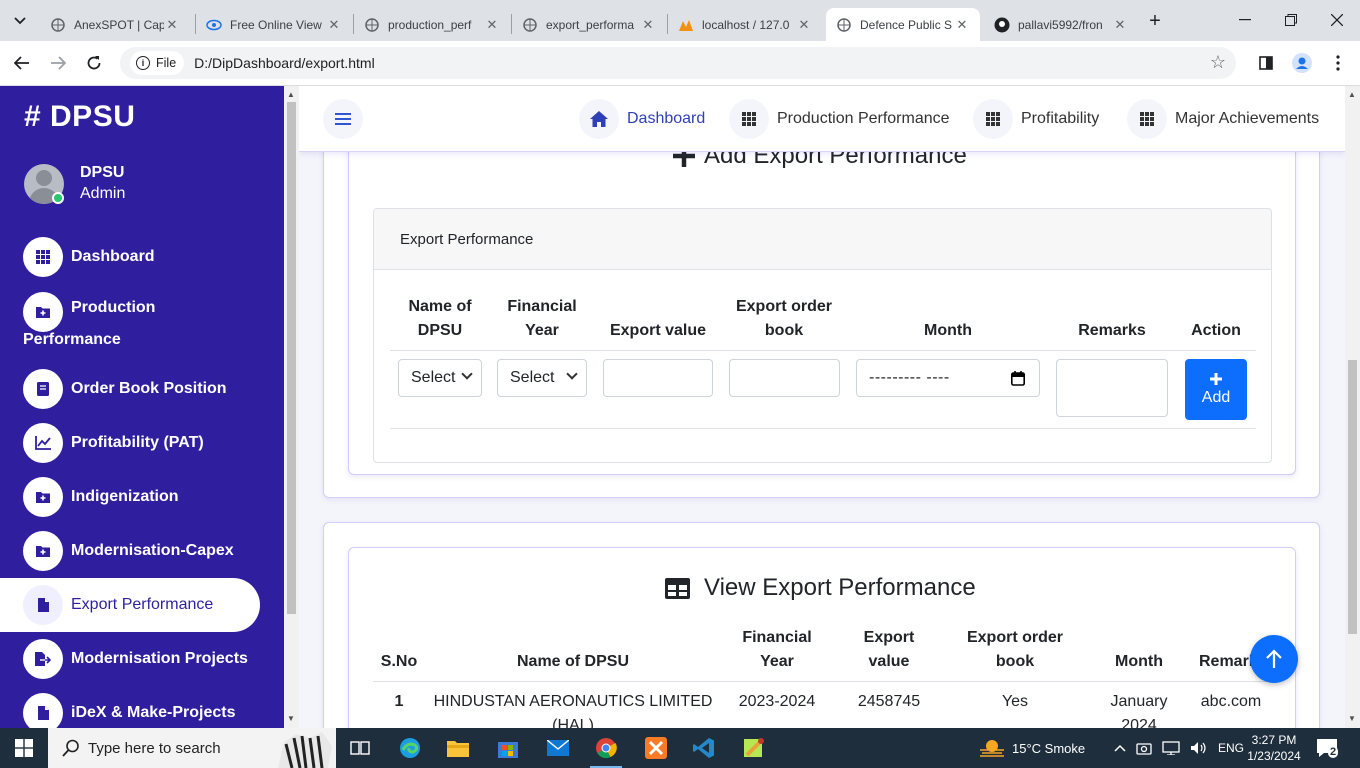 The image size is (1360, 768). I want to click on sidebar-item-idex-make-projects: iDeX & Make-Projects, so click(130, 707).